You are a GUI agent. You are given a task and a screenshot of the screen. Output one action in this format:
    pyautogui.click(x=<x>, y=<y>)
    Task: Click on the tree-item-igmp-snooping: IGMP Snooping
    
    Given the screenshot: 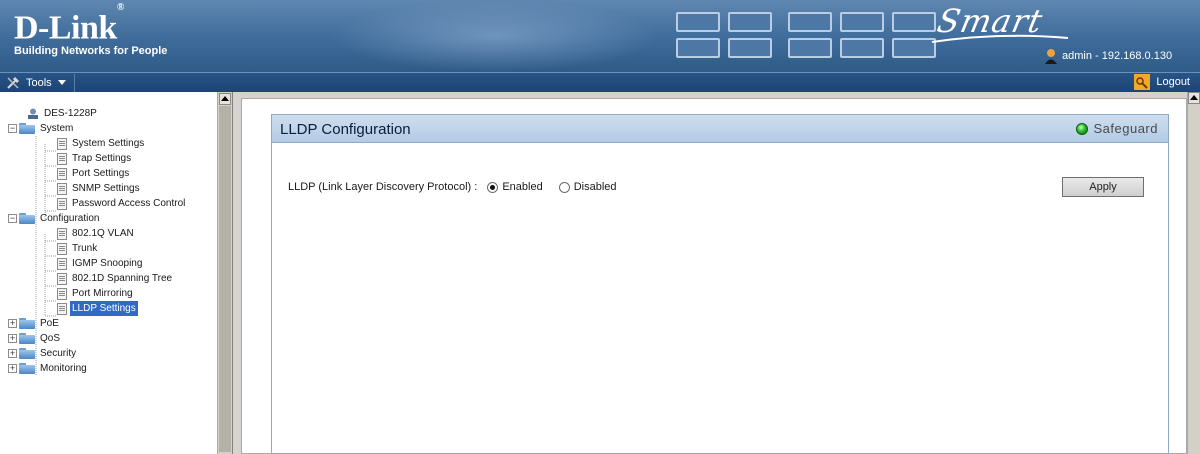 What is the action you would take?
    pyautogui.click(x=137, y=263)
    